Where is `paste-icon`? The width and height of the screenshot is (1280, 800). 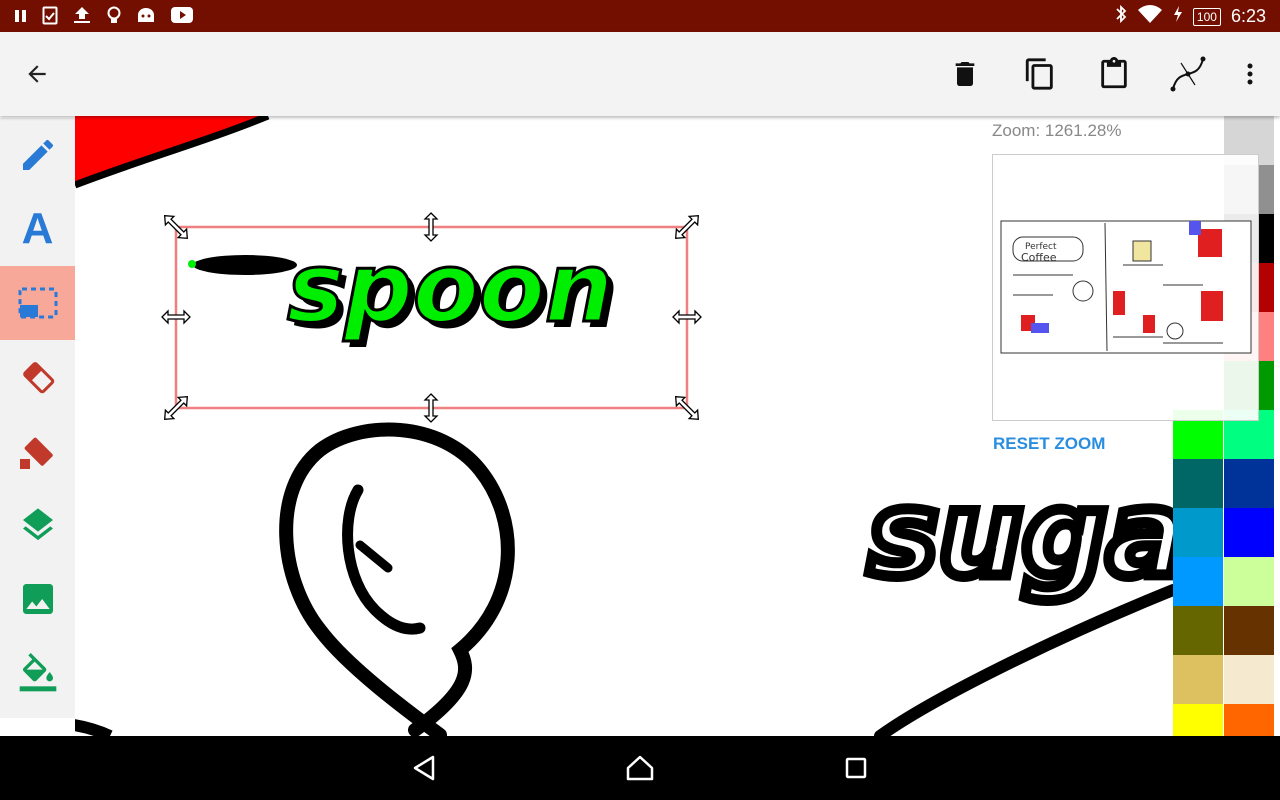
paste-icon is located at coordinates (1114, 73).